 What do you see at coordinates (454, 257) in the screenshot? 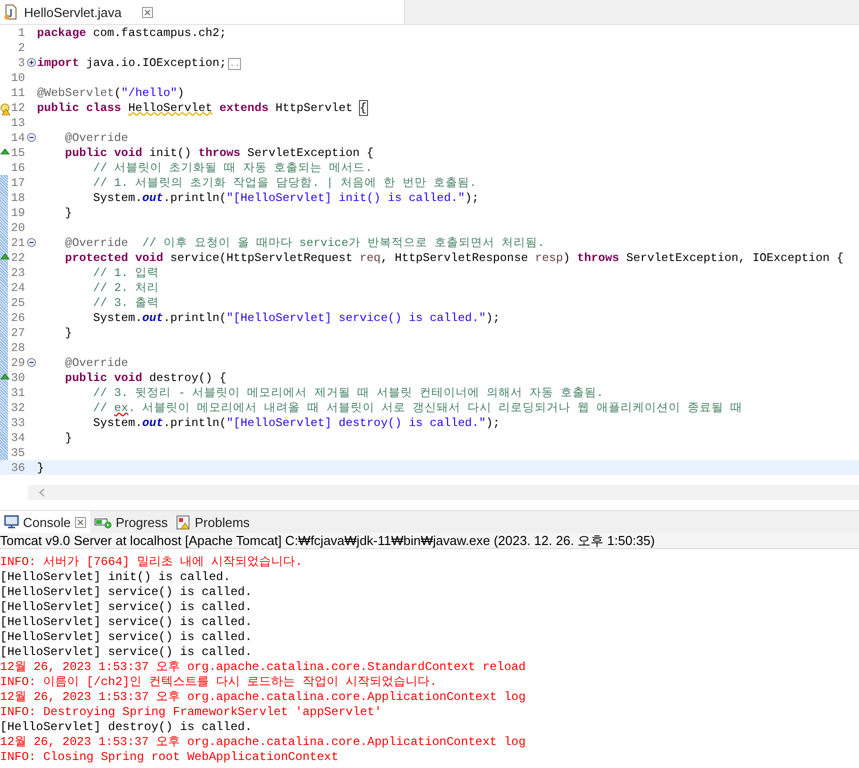
I see `code-line: protected void service(HttpServletRequest req, HttpServletResponse resp) throws ServletException, IOException {` at bounding box center [454, 257].